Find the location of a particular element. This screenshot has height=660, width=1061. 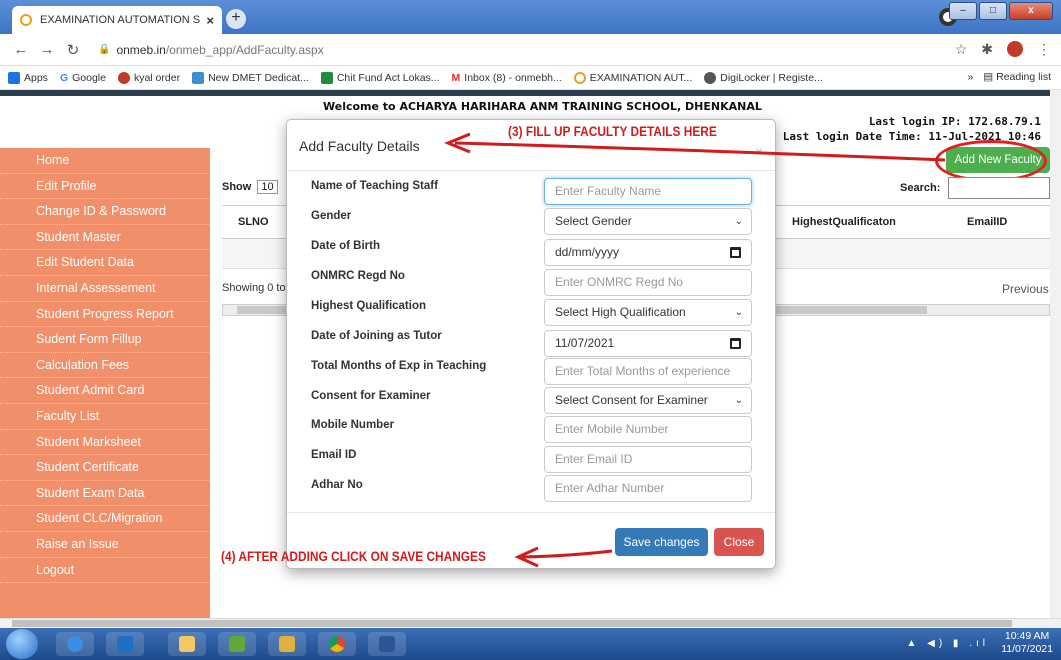

start-button is located at coordinates (22, 644).